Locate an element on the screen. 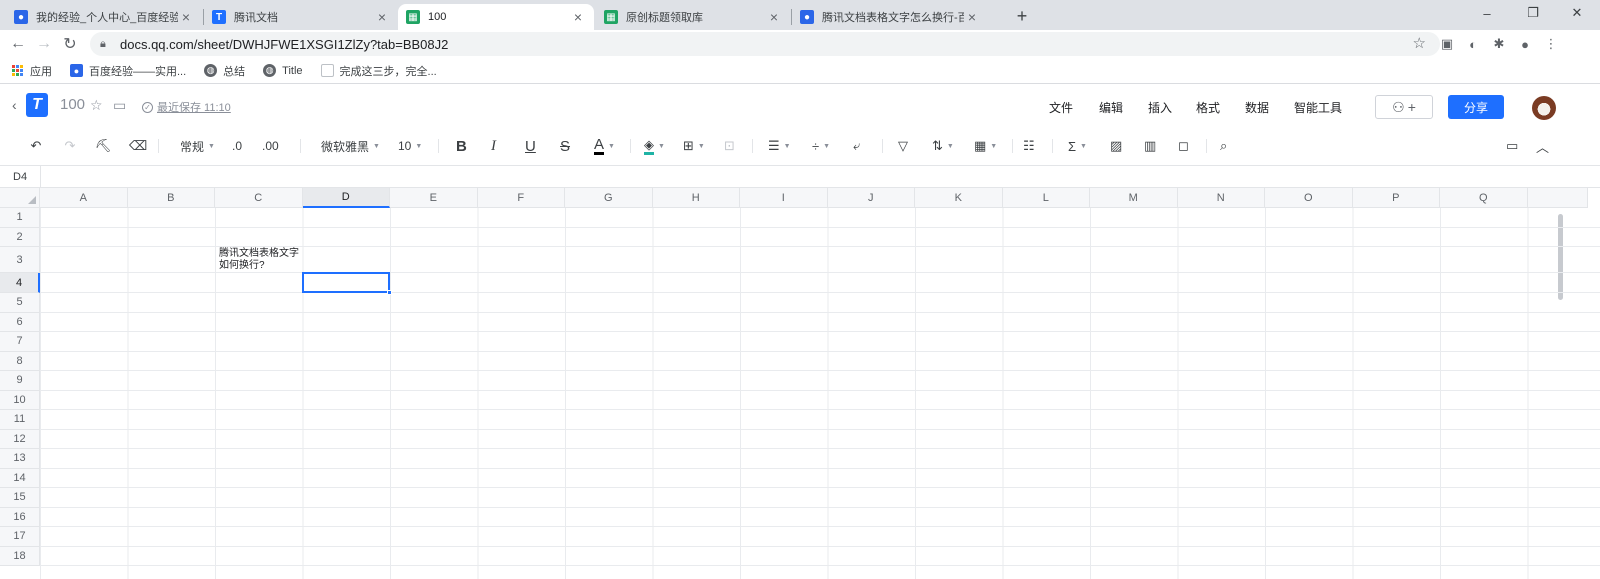 Image resolution: width=1600 pixels, height=579 pixels. forward-arrow-icon: → is located at coordinates (44, 44).